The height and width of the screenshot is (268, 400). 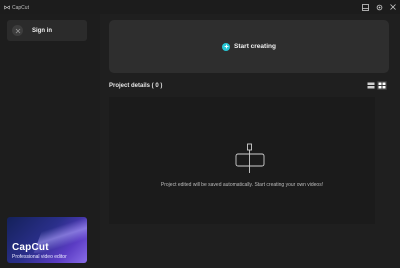 I want to click on promo-brand: CapCut, so click(x=30, y=247).